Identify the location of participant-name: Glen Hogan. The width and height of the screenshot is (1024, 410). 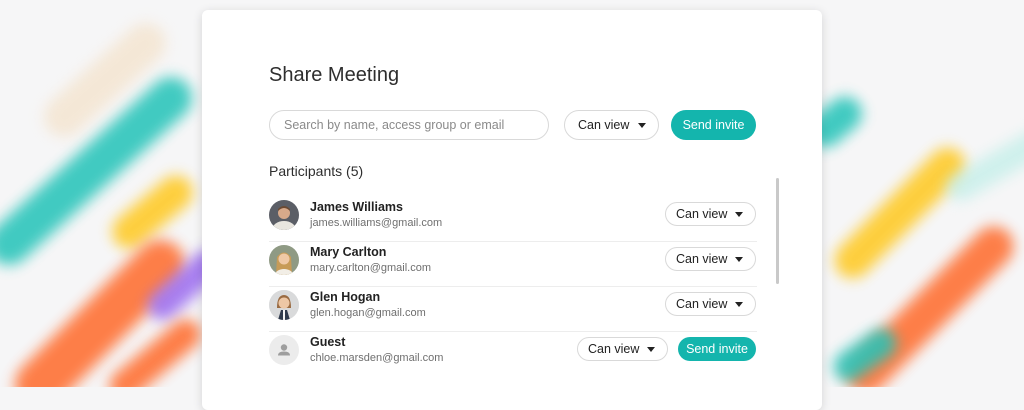
(345, 297).